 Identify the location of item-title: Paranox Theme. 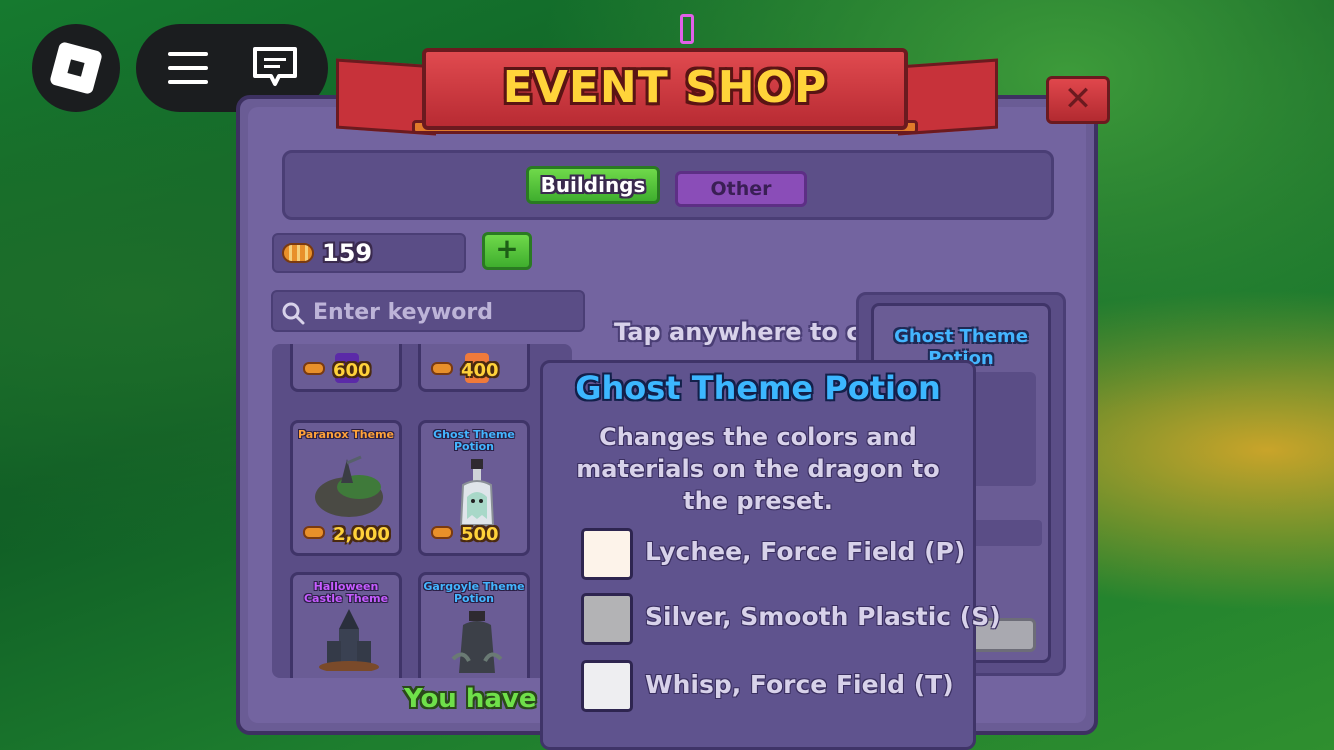
(346, 434).